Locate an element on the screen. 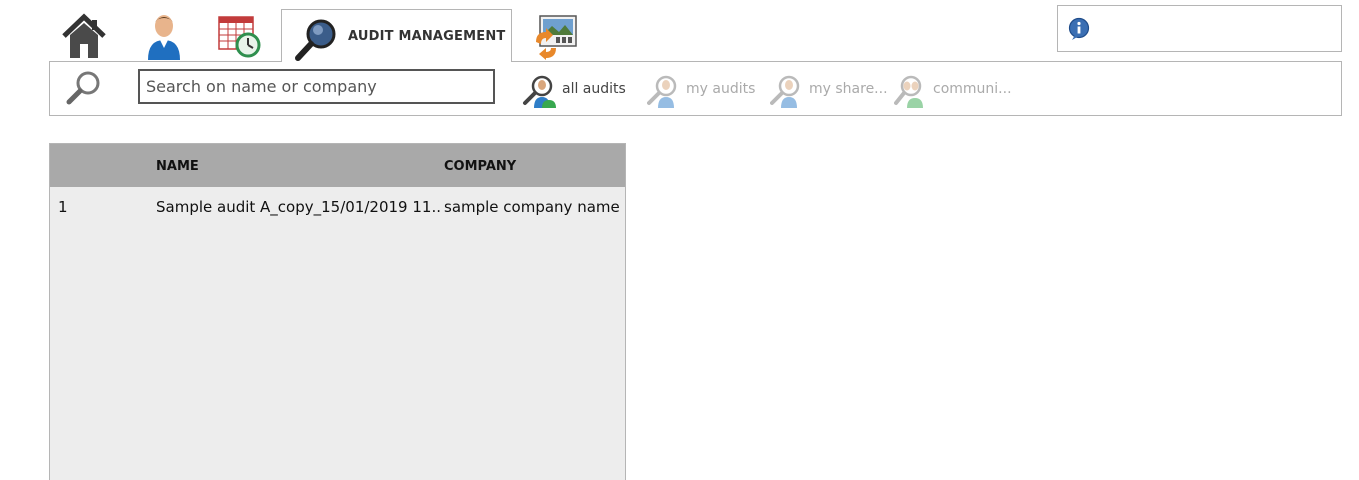 The width and height of the screenshot is (1359, 480). top-navigation: AUDIT MANAGEMENT is located at coordinates (679, 31).